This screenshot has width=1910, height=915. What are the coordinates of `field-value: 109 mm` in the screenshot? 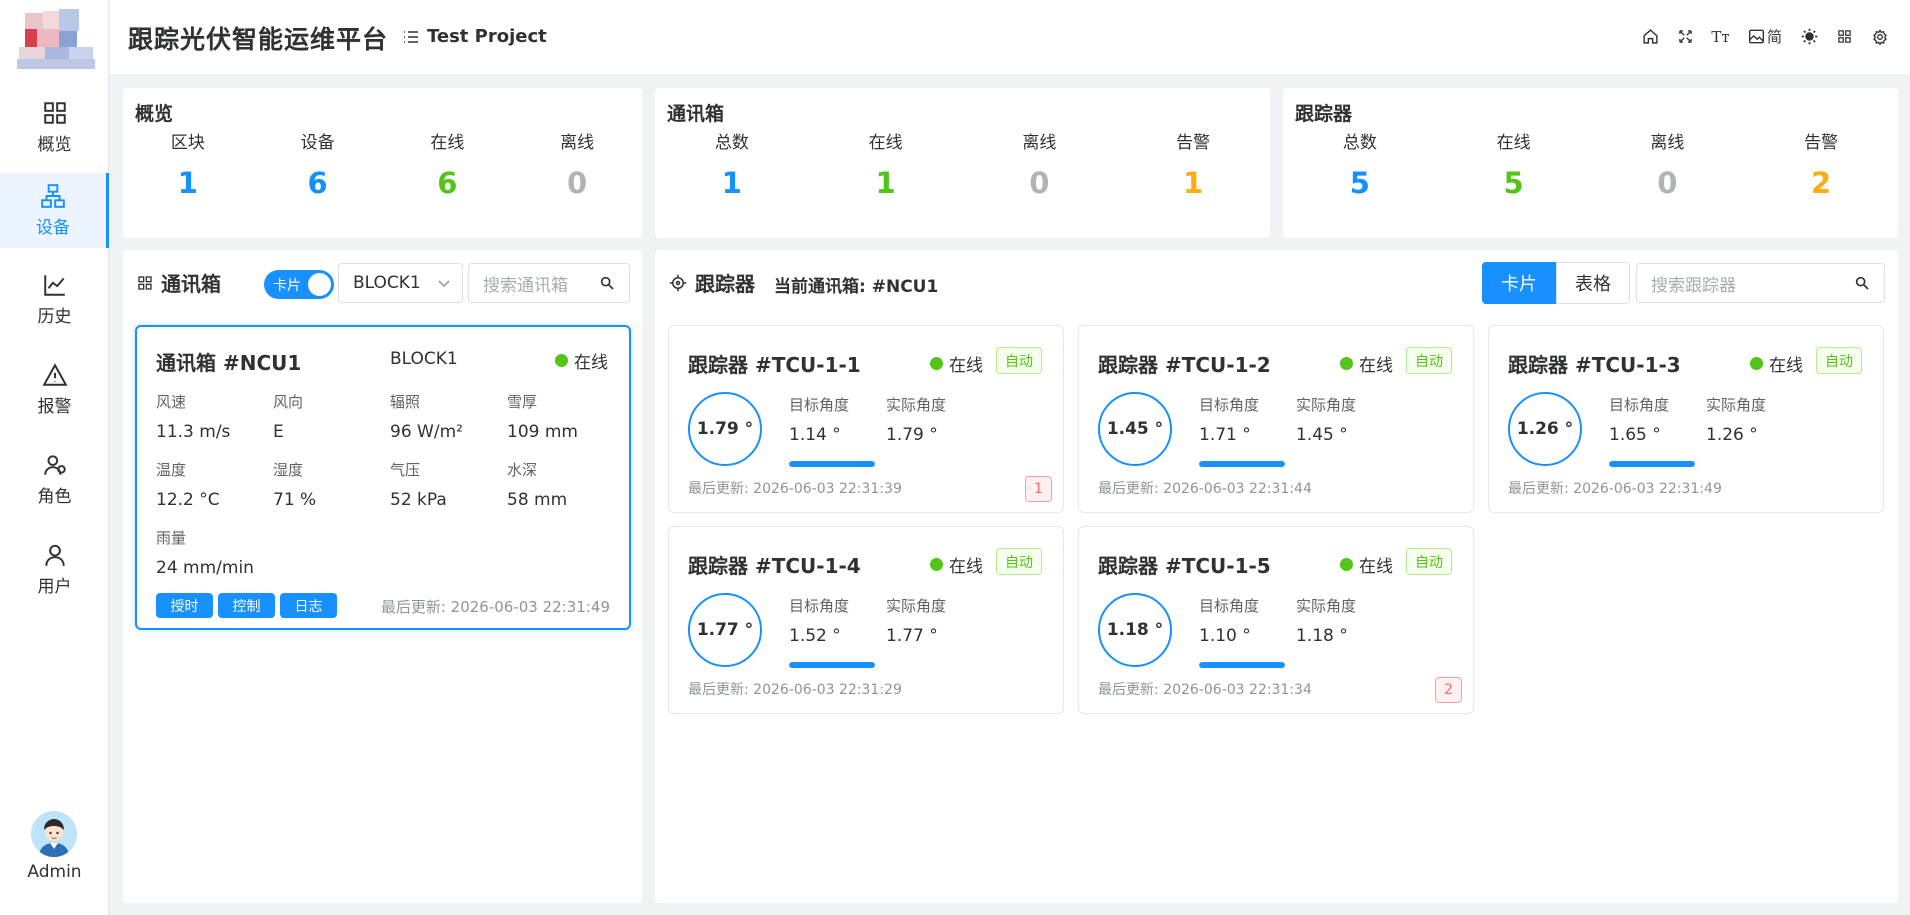 It's located at (542, 432).